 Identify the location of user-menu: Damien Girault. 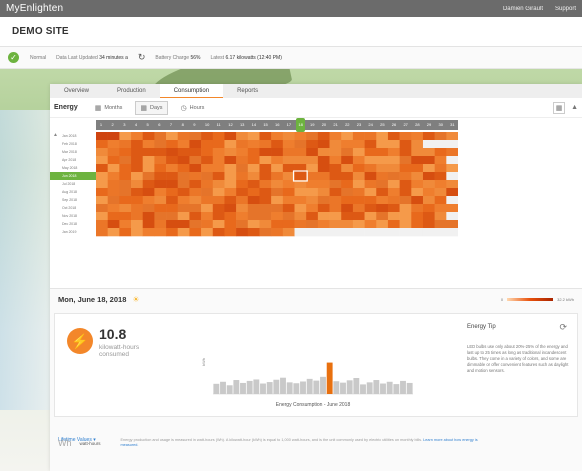
(523, 9).